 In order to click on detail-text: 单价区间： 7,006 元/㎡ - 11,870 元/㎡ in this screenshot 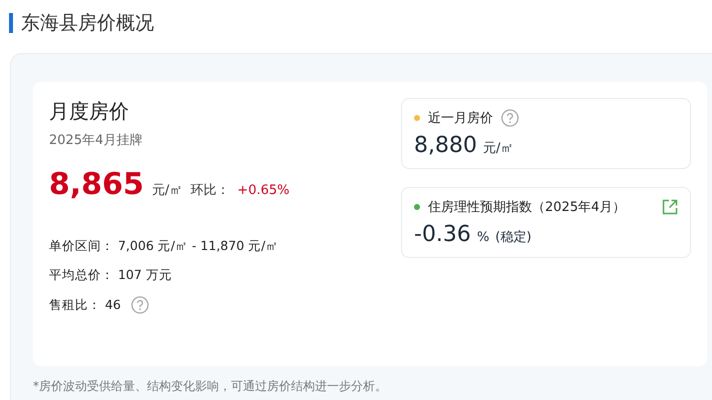, I will do `click(163, 246)`.